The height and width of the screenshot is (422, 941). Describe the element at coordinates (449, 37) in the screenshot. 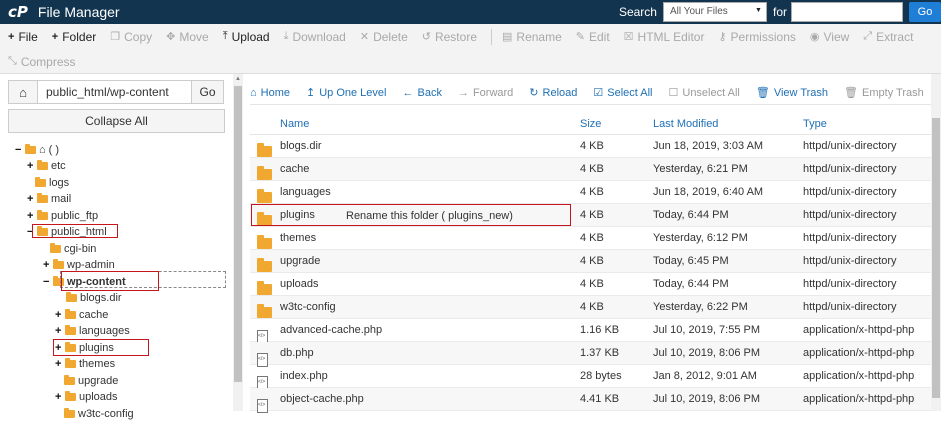

I see `restore-button: ↺ Restore` at that location.